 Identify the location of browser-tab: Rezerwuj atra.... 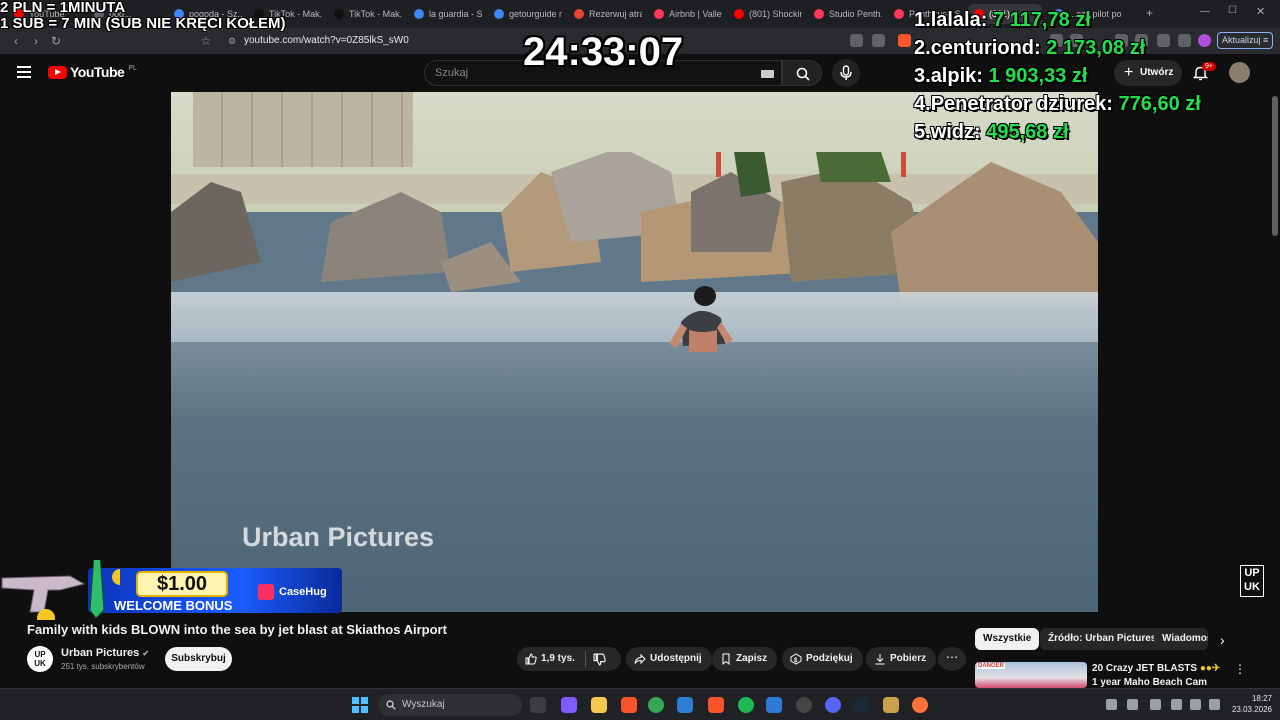
(605, 14).